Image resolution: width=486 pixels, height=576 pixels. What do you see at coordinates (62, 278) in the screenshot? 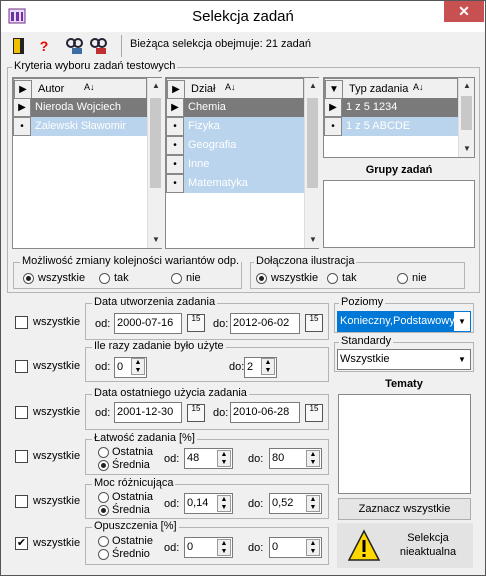
I see `order-all-label: wszystkie` at bounding box center [62, 278].